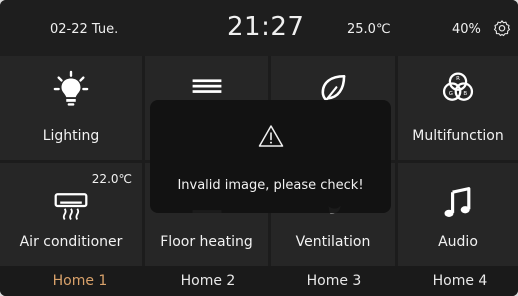 This screenshot has height=296, width=518. I want to click on ac-setpoint: 22.0℃, so click(111, 179).